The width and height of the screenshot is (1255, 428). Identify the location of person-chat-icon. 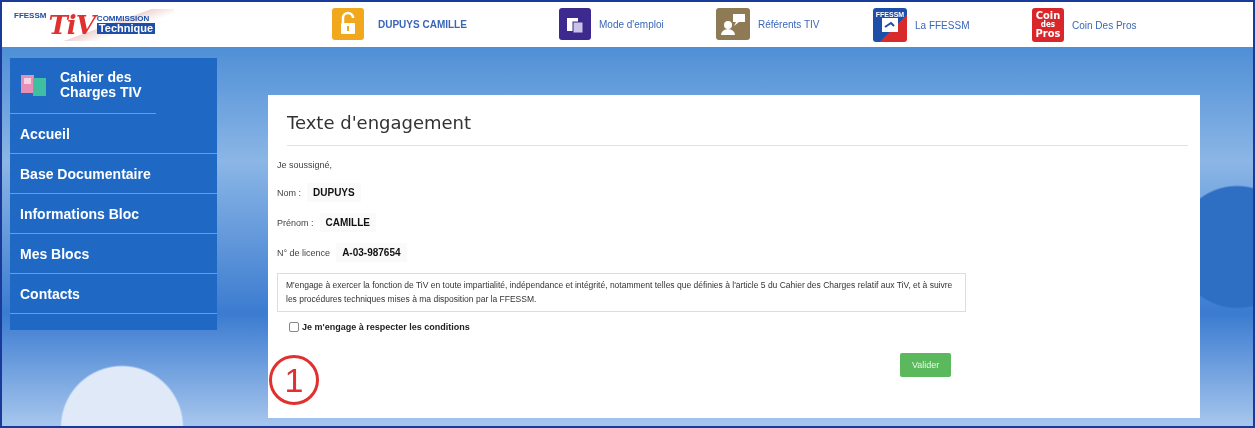
(733, 24).